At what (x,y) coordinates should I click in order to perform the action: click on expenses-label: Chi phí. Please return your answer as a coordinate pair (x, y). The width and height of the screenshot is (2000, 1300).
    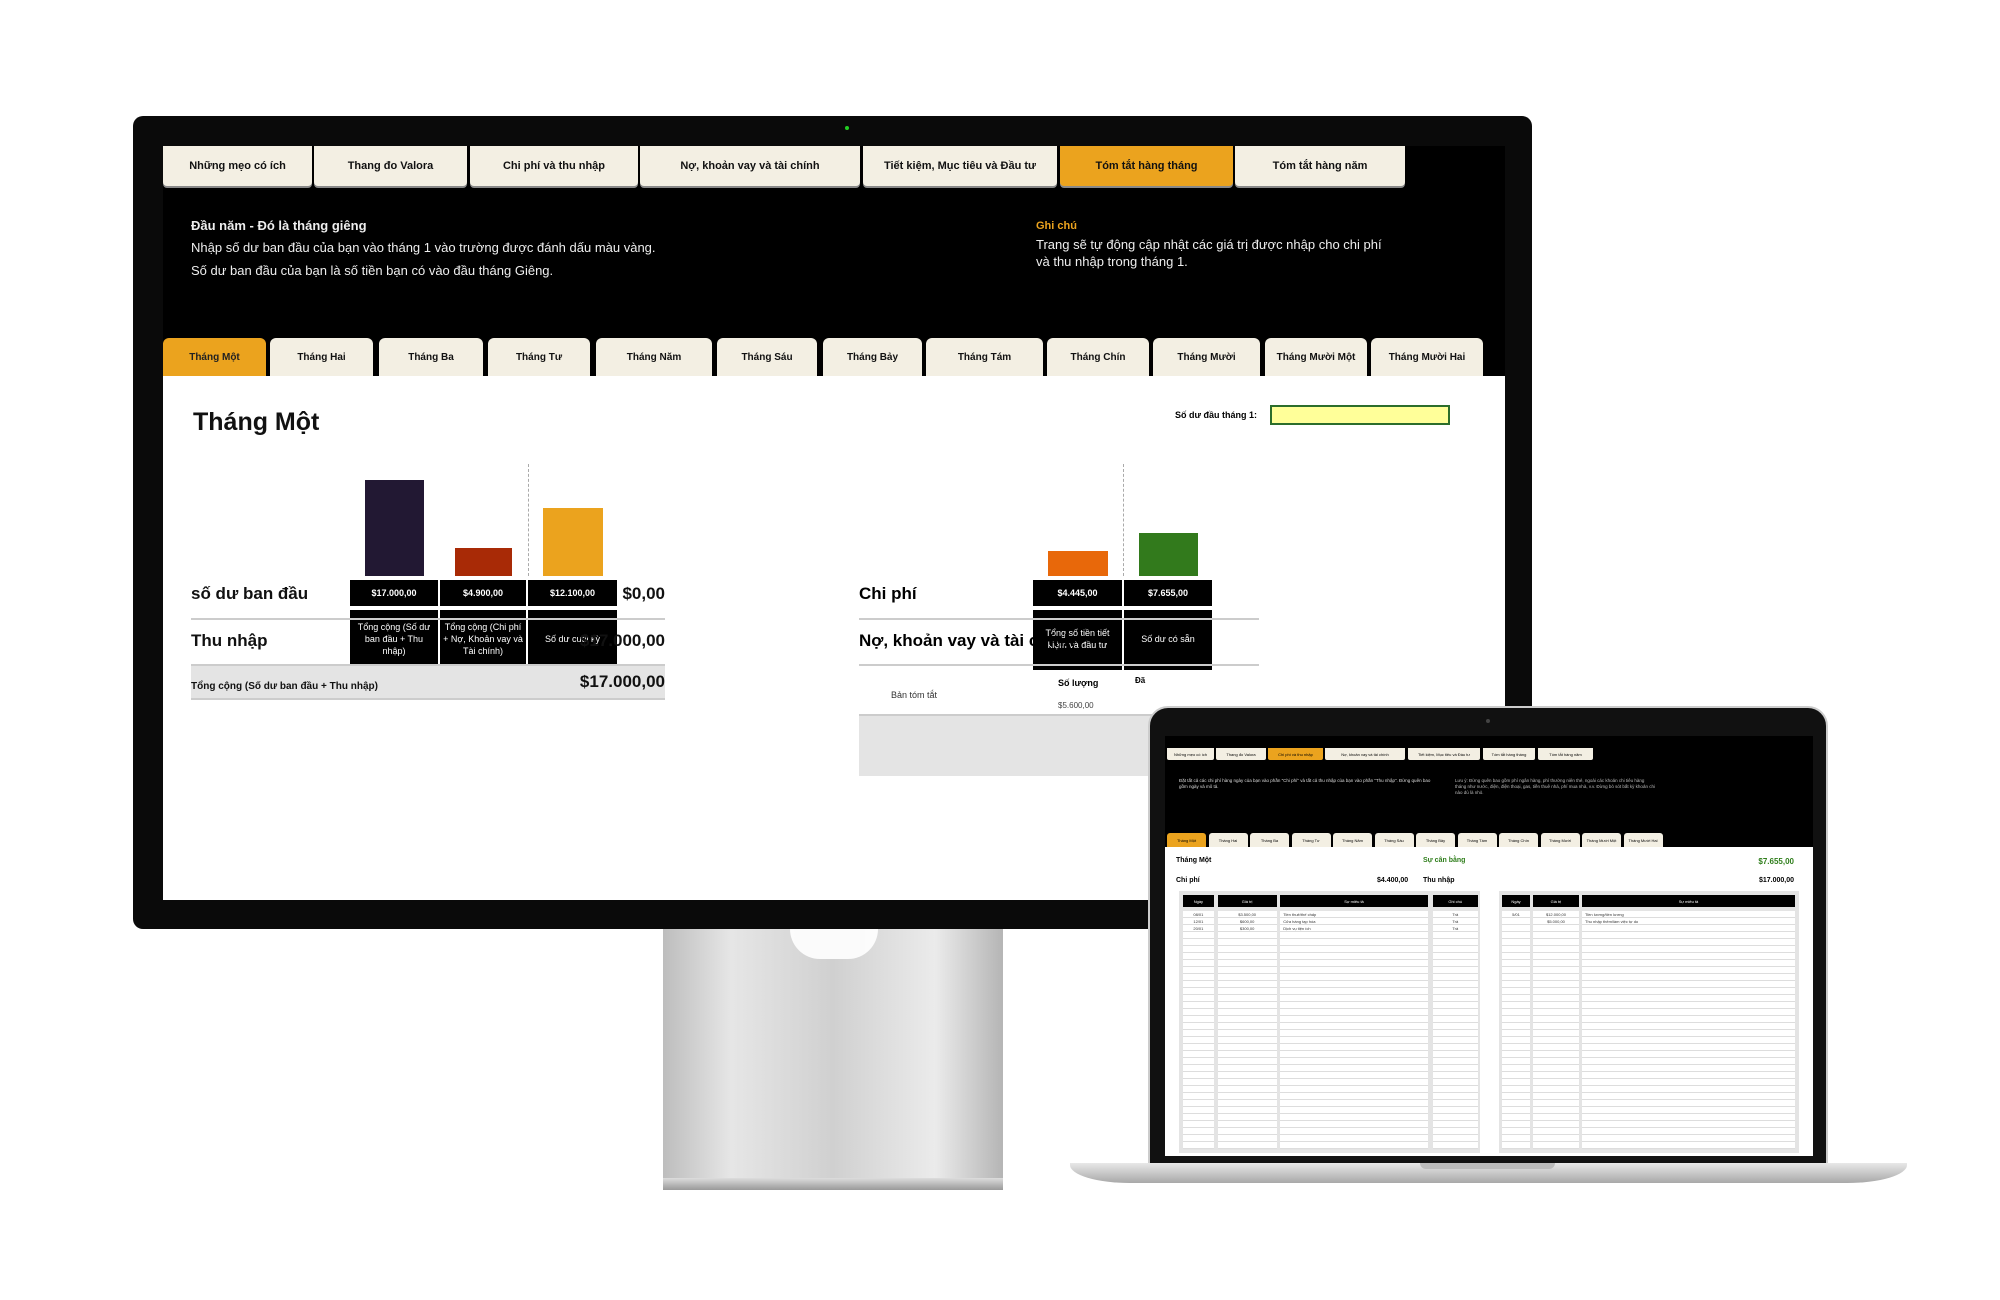
    Looking at the image, I should click on (1188, 880).